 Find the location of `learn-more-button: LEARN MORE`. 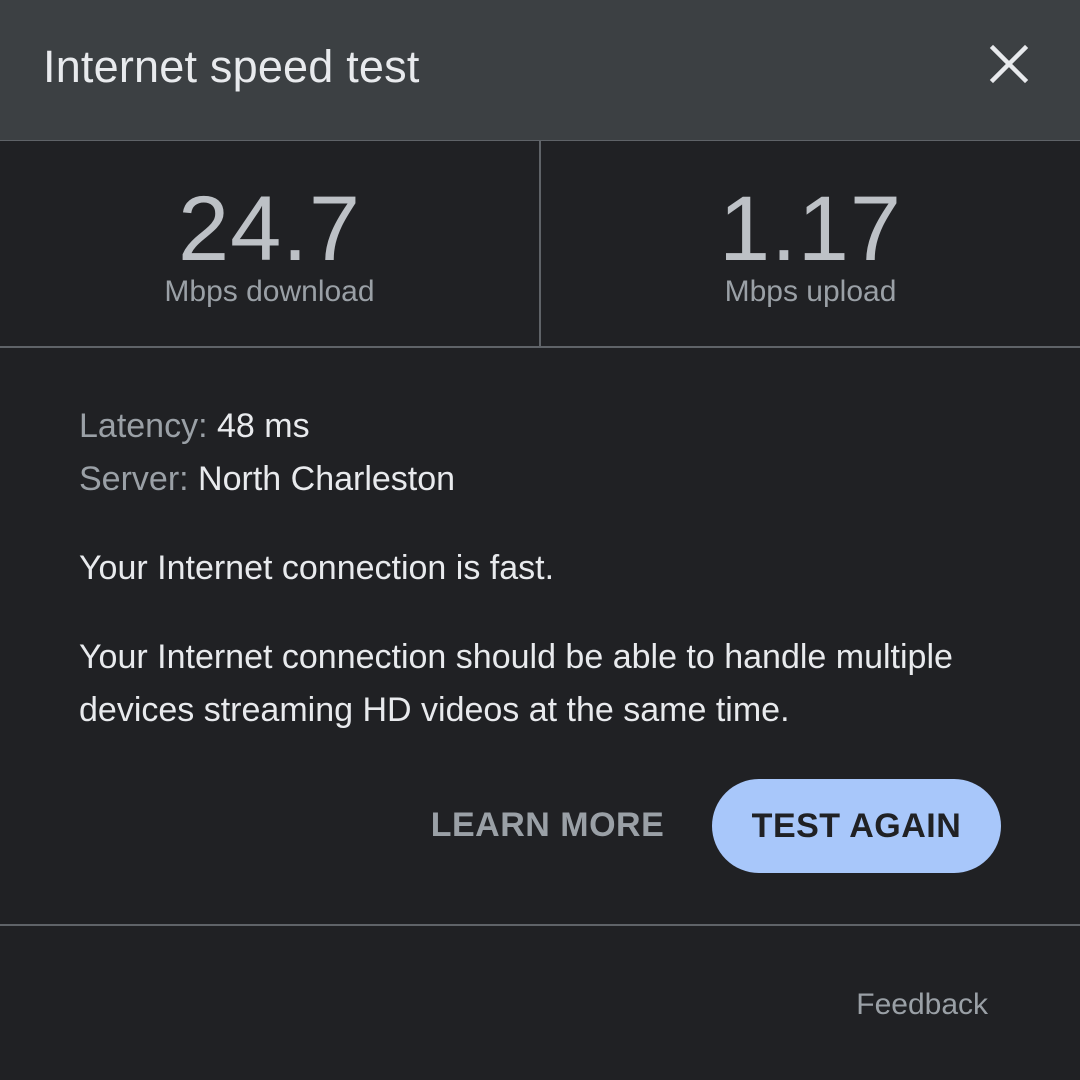

learn-more-button: LEARN MORE is located at coordinates (547, 825).